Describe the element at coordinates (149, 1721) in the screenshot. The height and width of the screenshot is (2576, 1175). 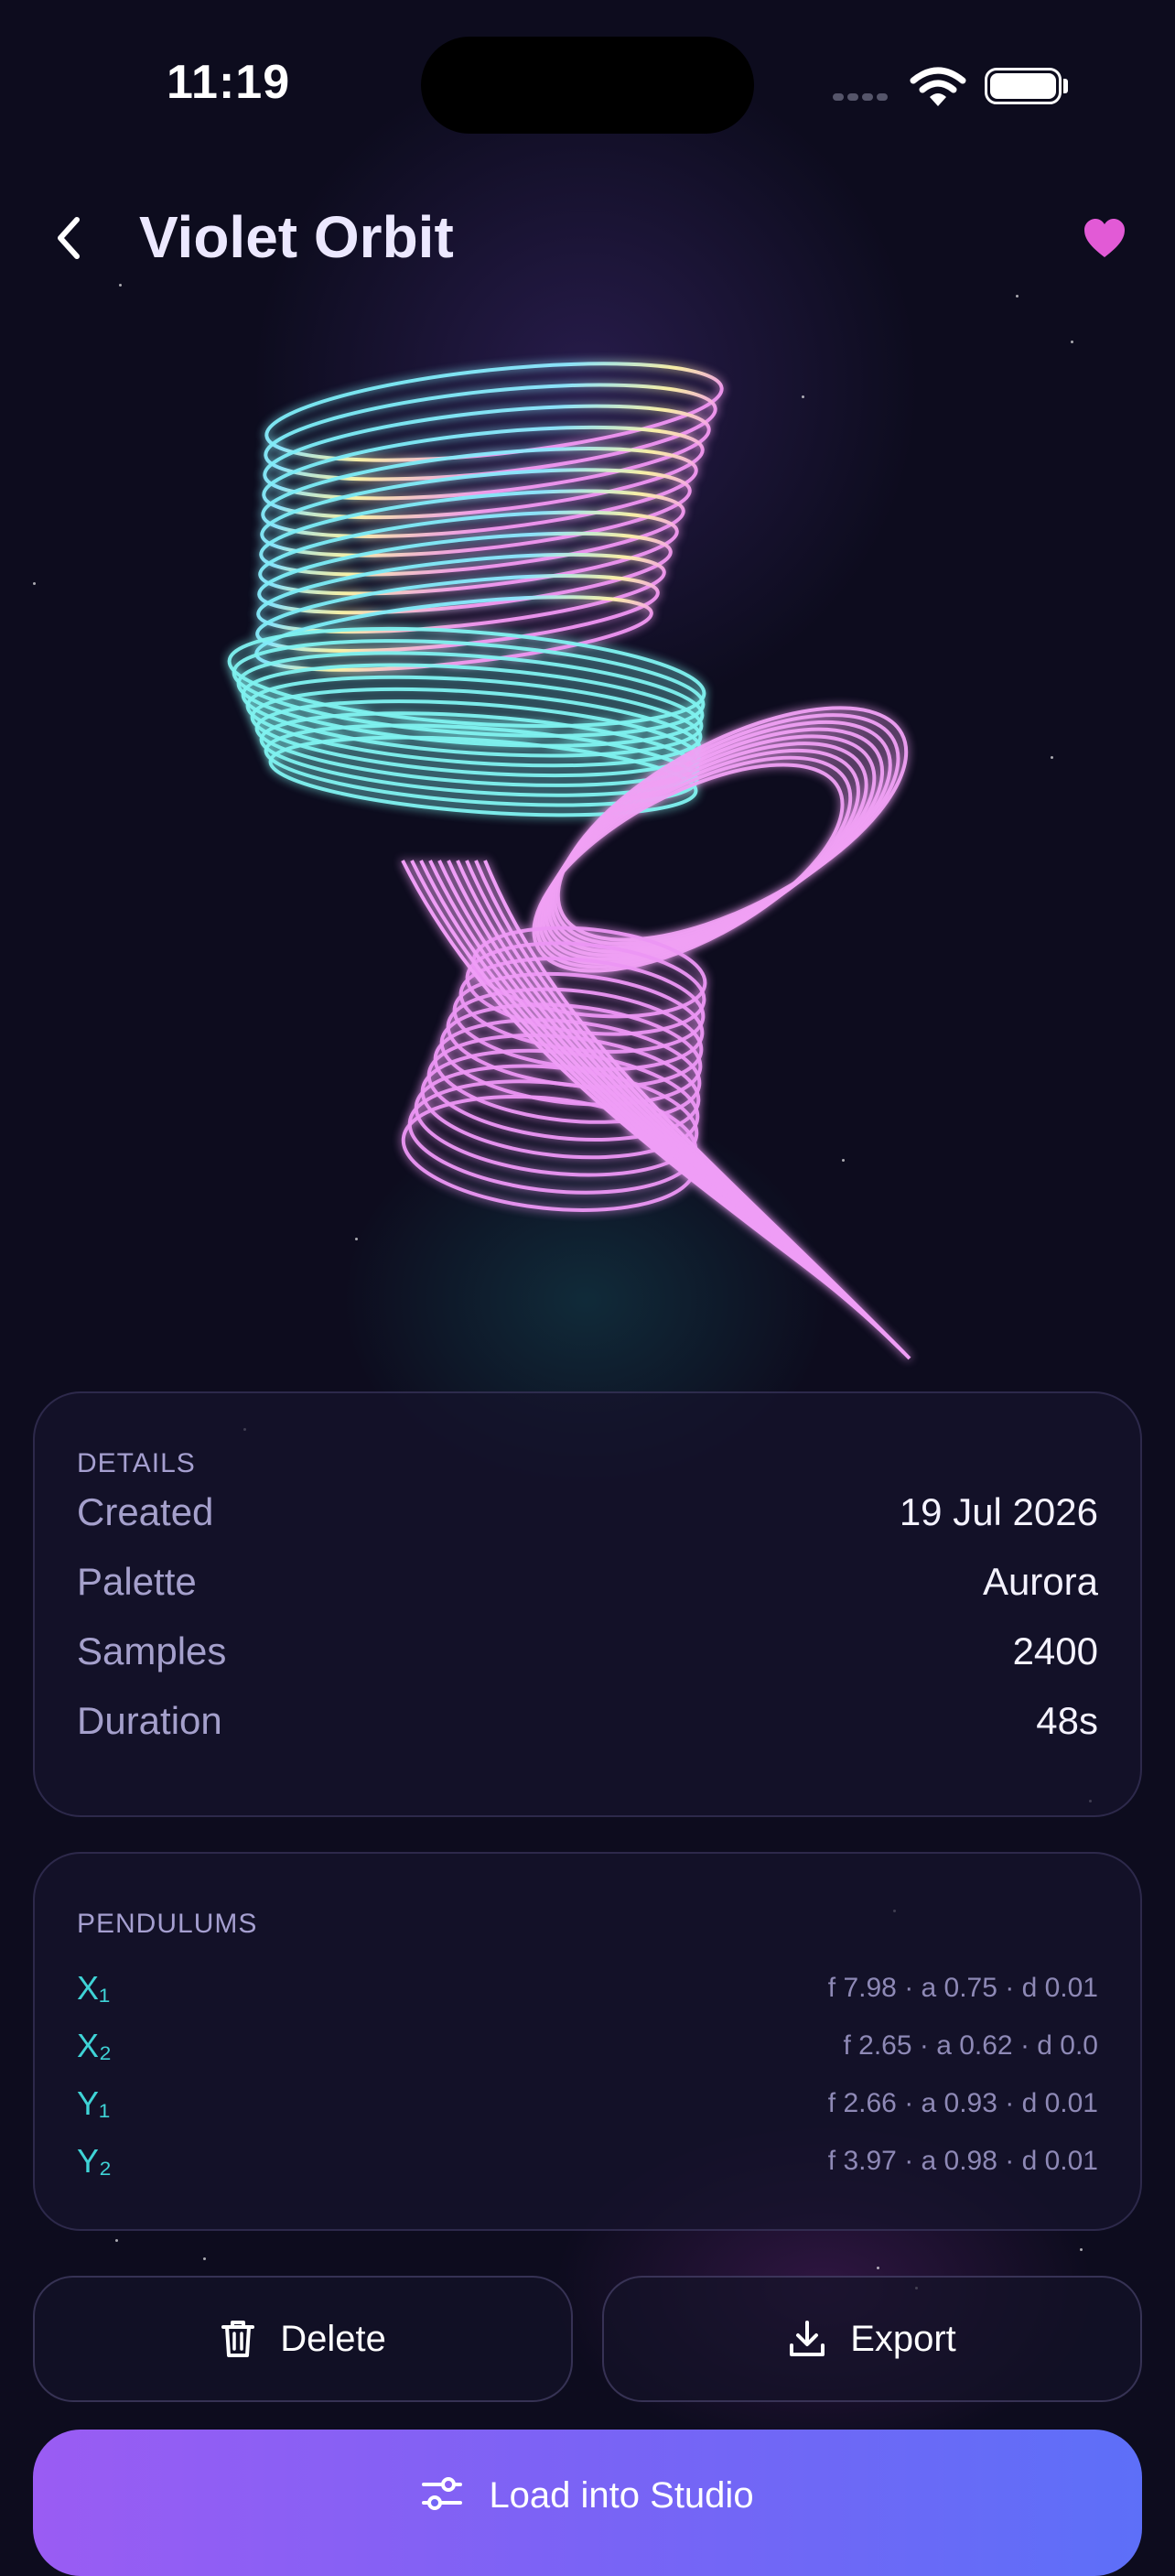
I see `detail-key: Duration` at that location.